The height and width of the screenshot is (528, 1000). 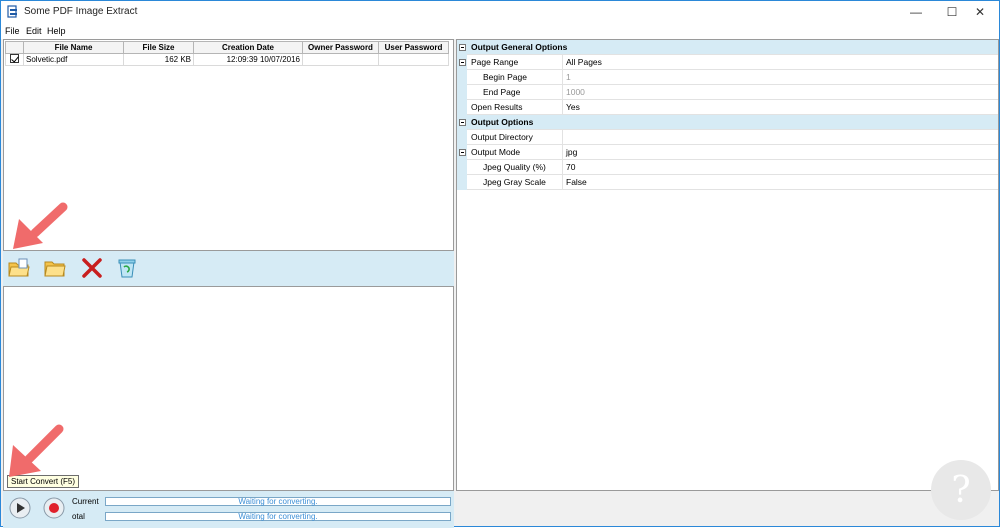 I want to click on option-row-jpeg-quality: Jpeg Quality (%) 70, so click(x=727, y=167).